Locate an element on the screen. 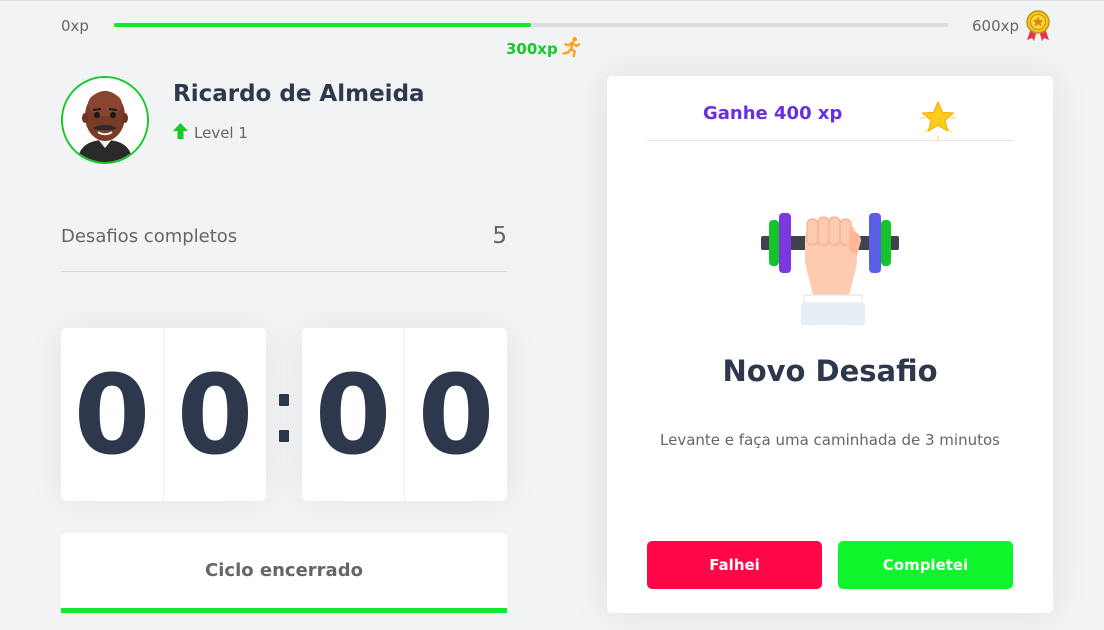 The height and width of the screenshot is (630, 1104). fail-button: Falhei is located at coordinates (734, 565).